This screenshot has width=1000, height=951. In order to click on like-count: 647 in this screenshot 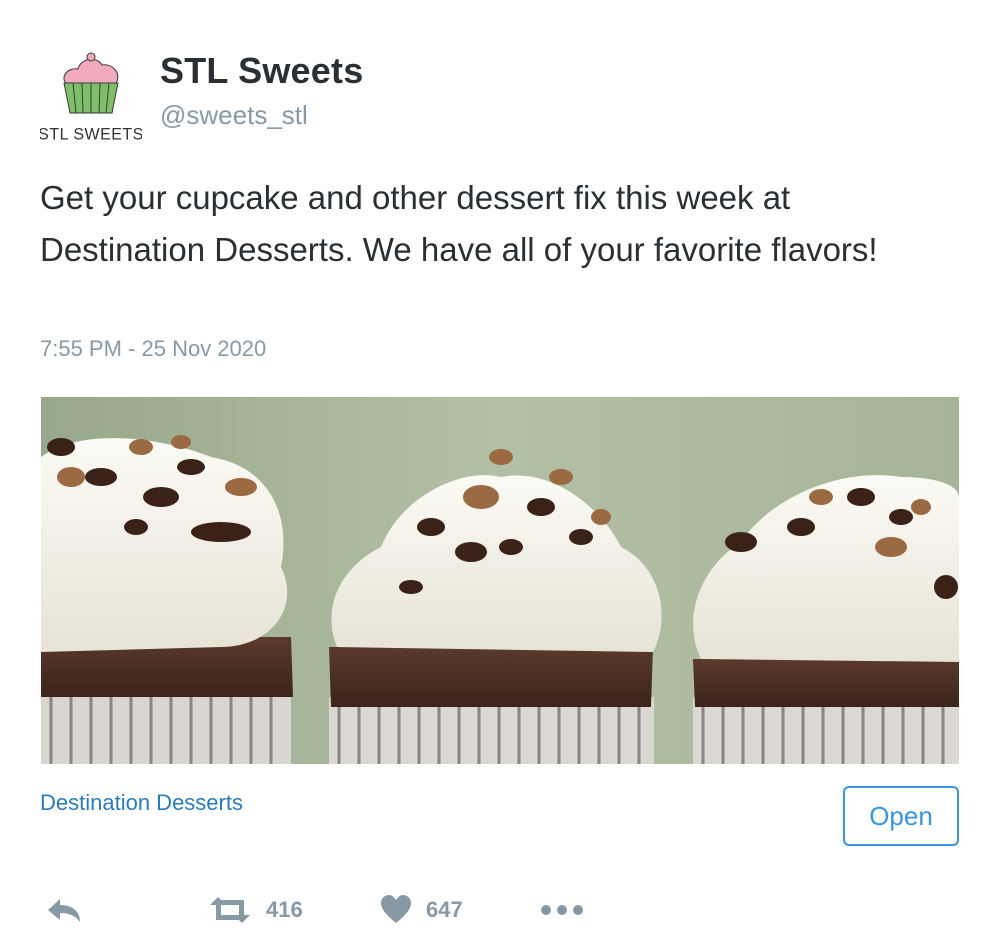, I will do `click(444, 909)`.